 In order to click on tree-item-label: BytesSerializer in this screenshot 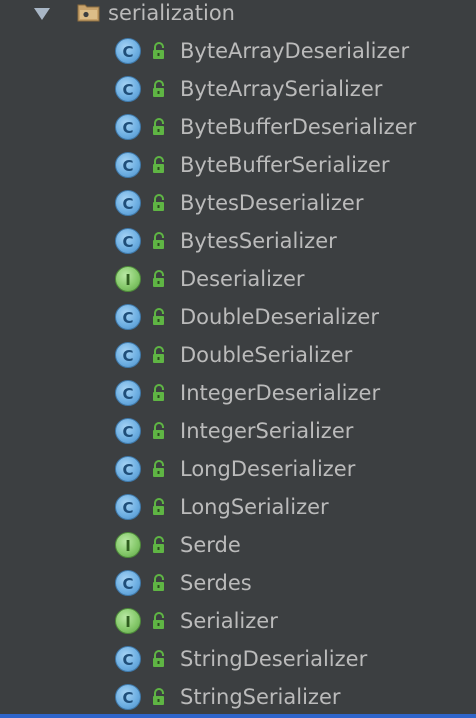, I will do `click(258, 241)`.